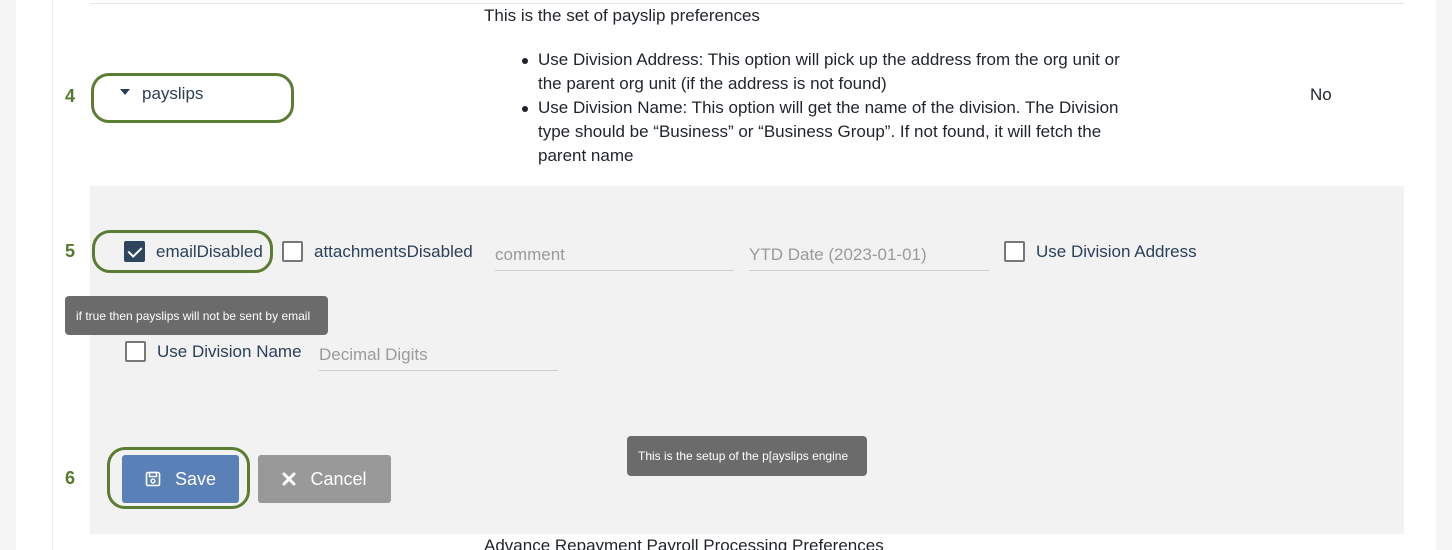  Describe the element at coordinates (52, 275) in the screenshot. I see `content-left-border` at that location.